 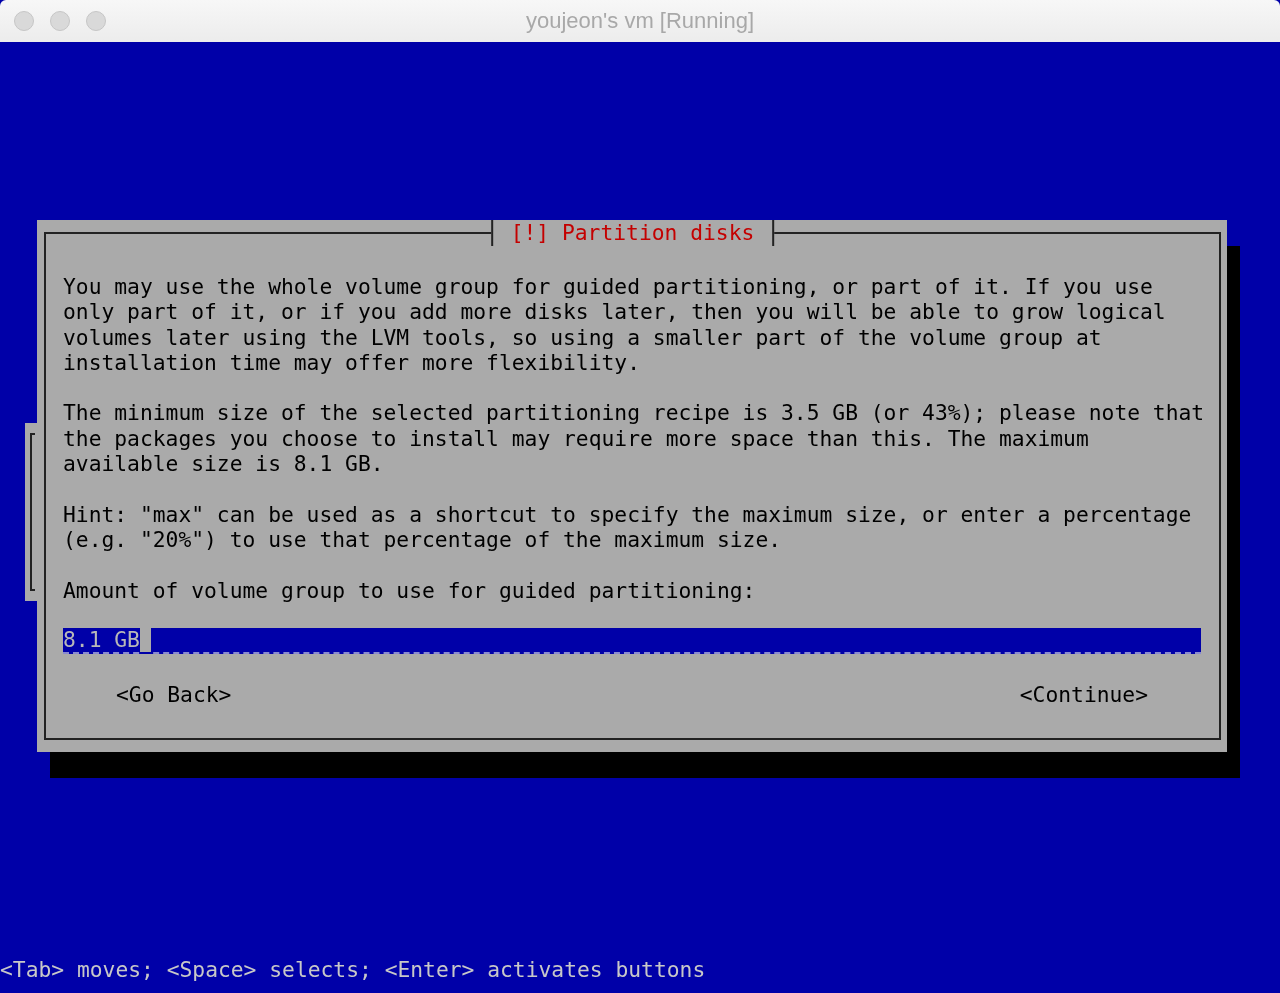 I want to click on dialog-title: [!] Partition disks, so click(x=632, y=233).